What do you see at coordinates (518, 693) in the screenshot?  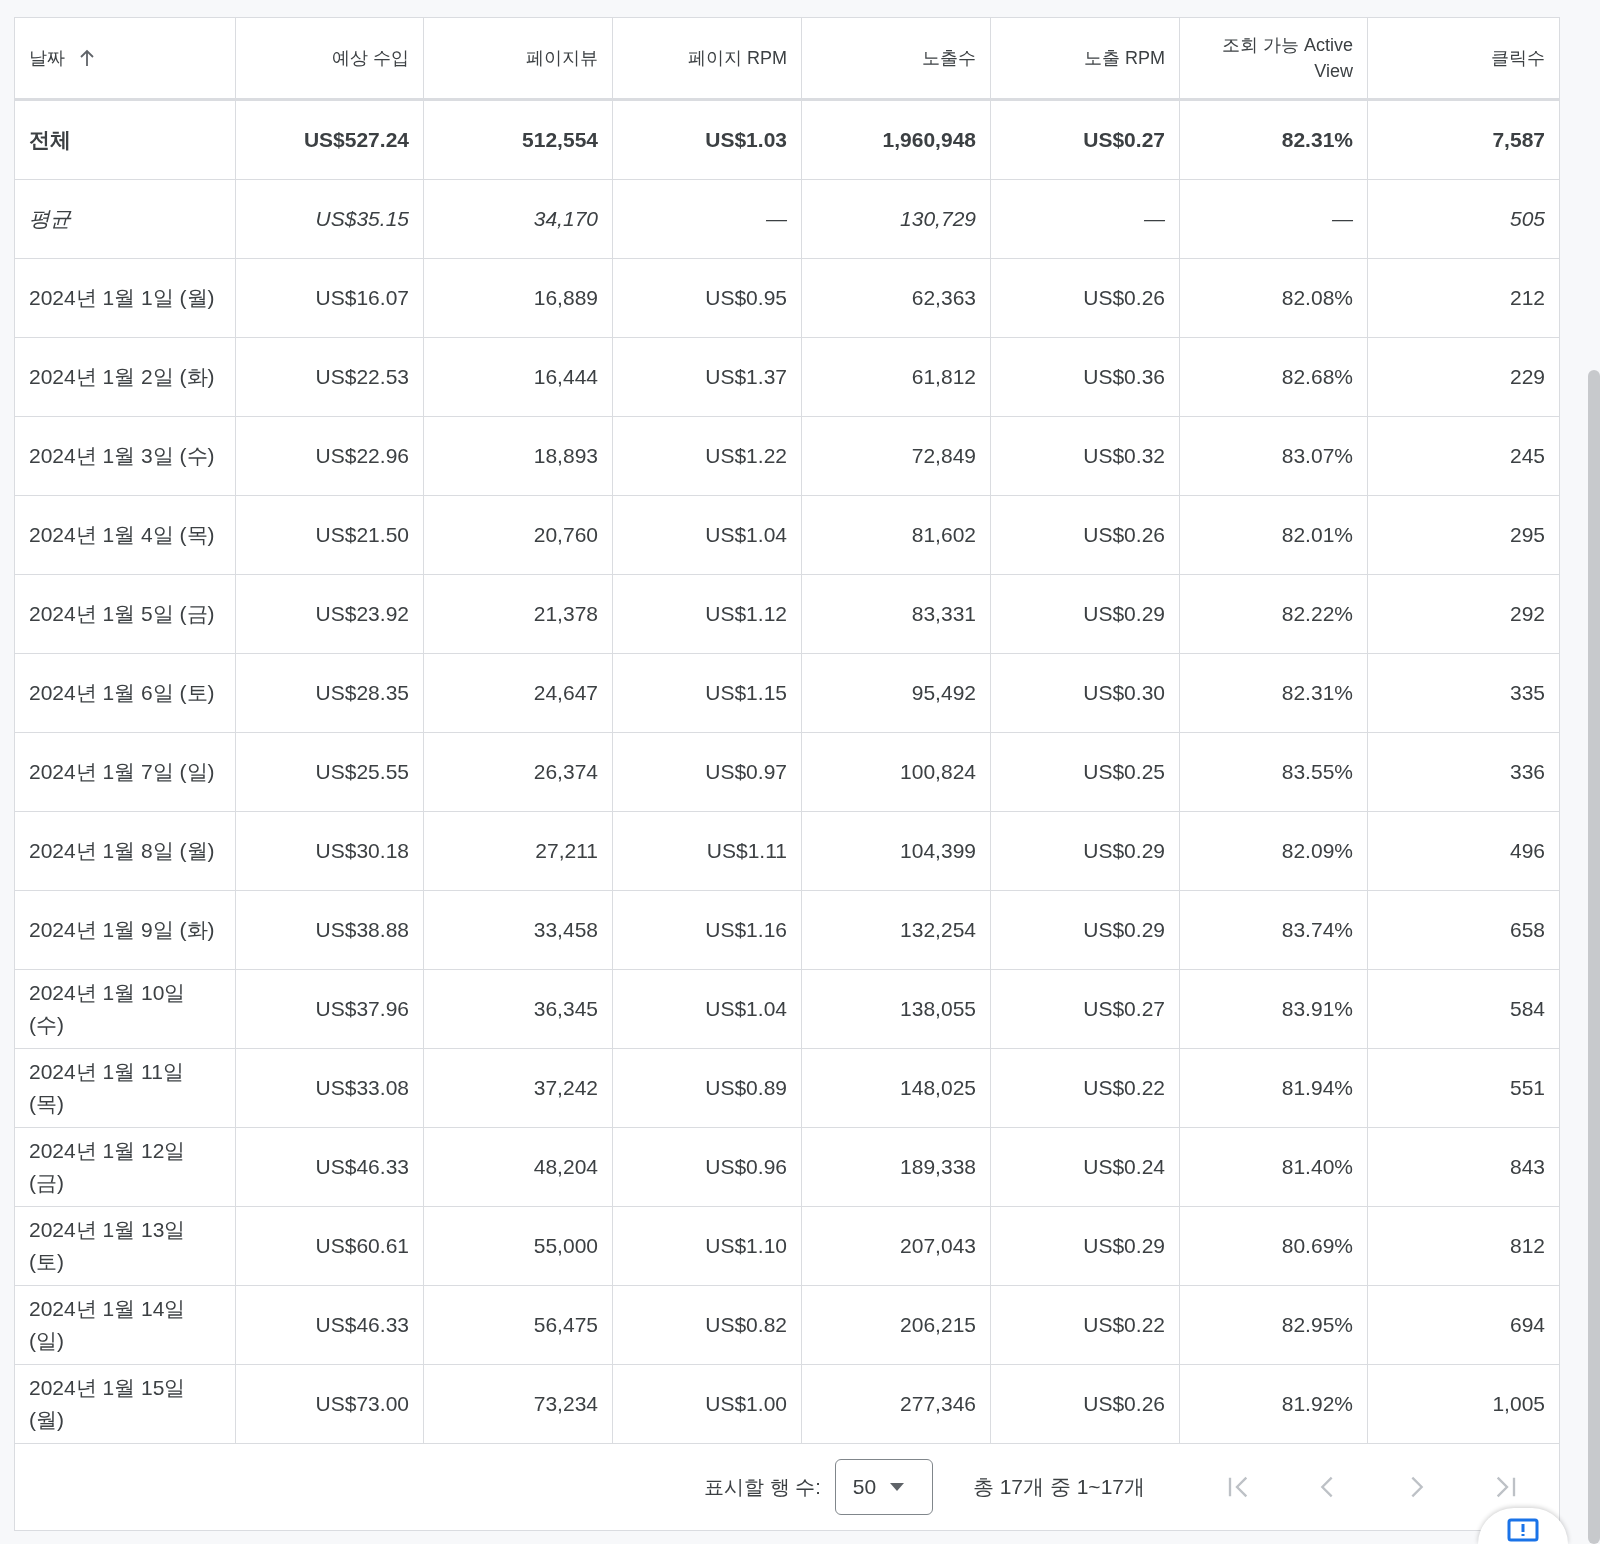 I see `table-cell: 24,647` at bounding box center [518, 693].